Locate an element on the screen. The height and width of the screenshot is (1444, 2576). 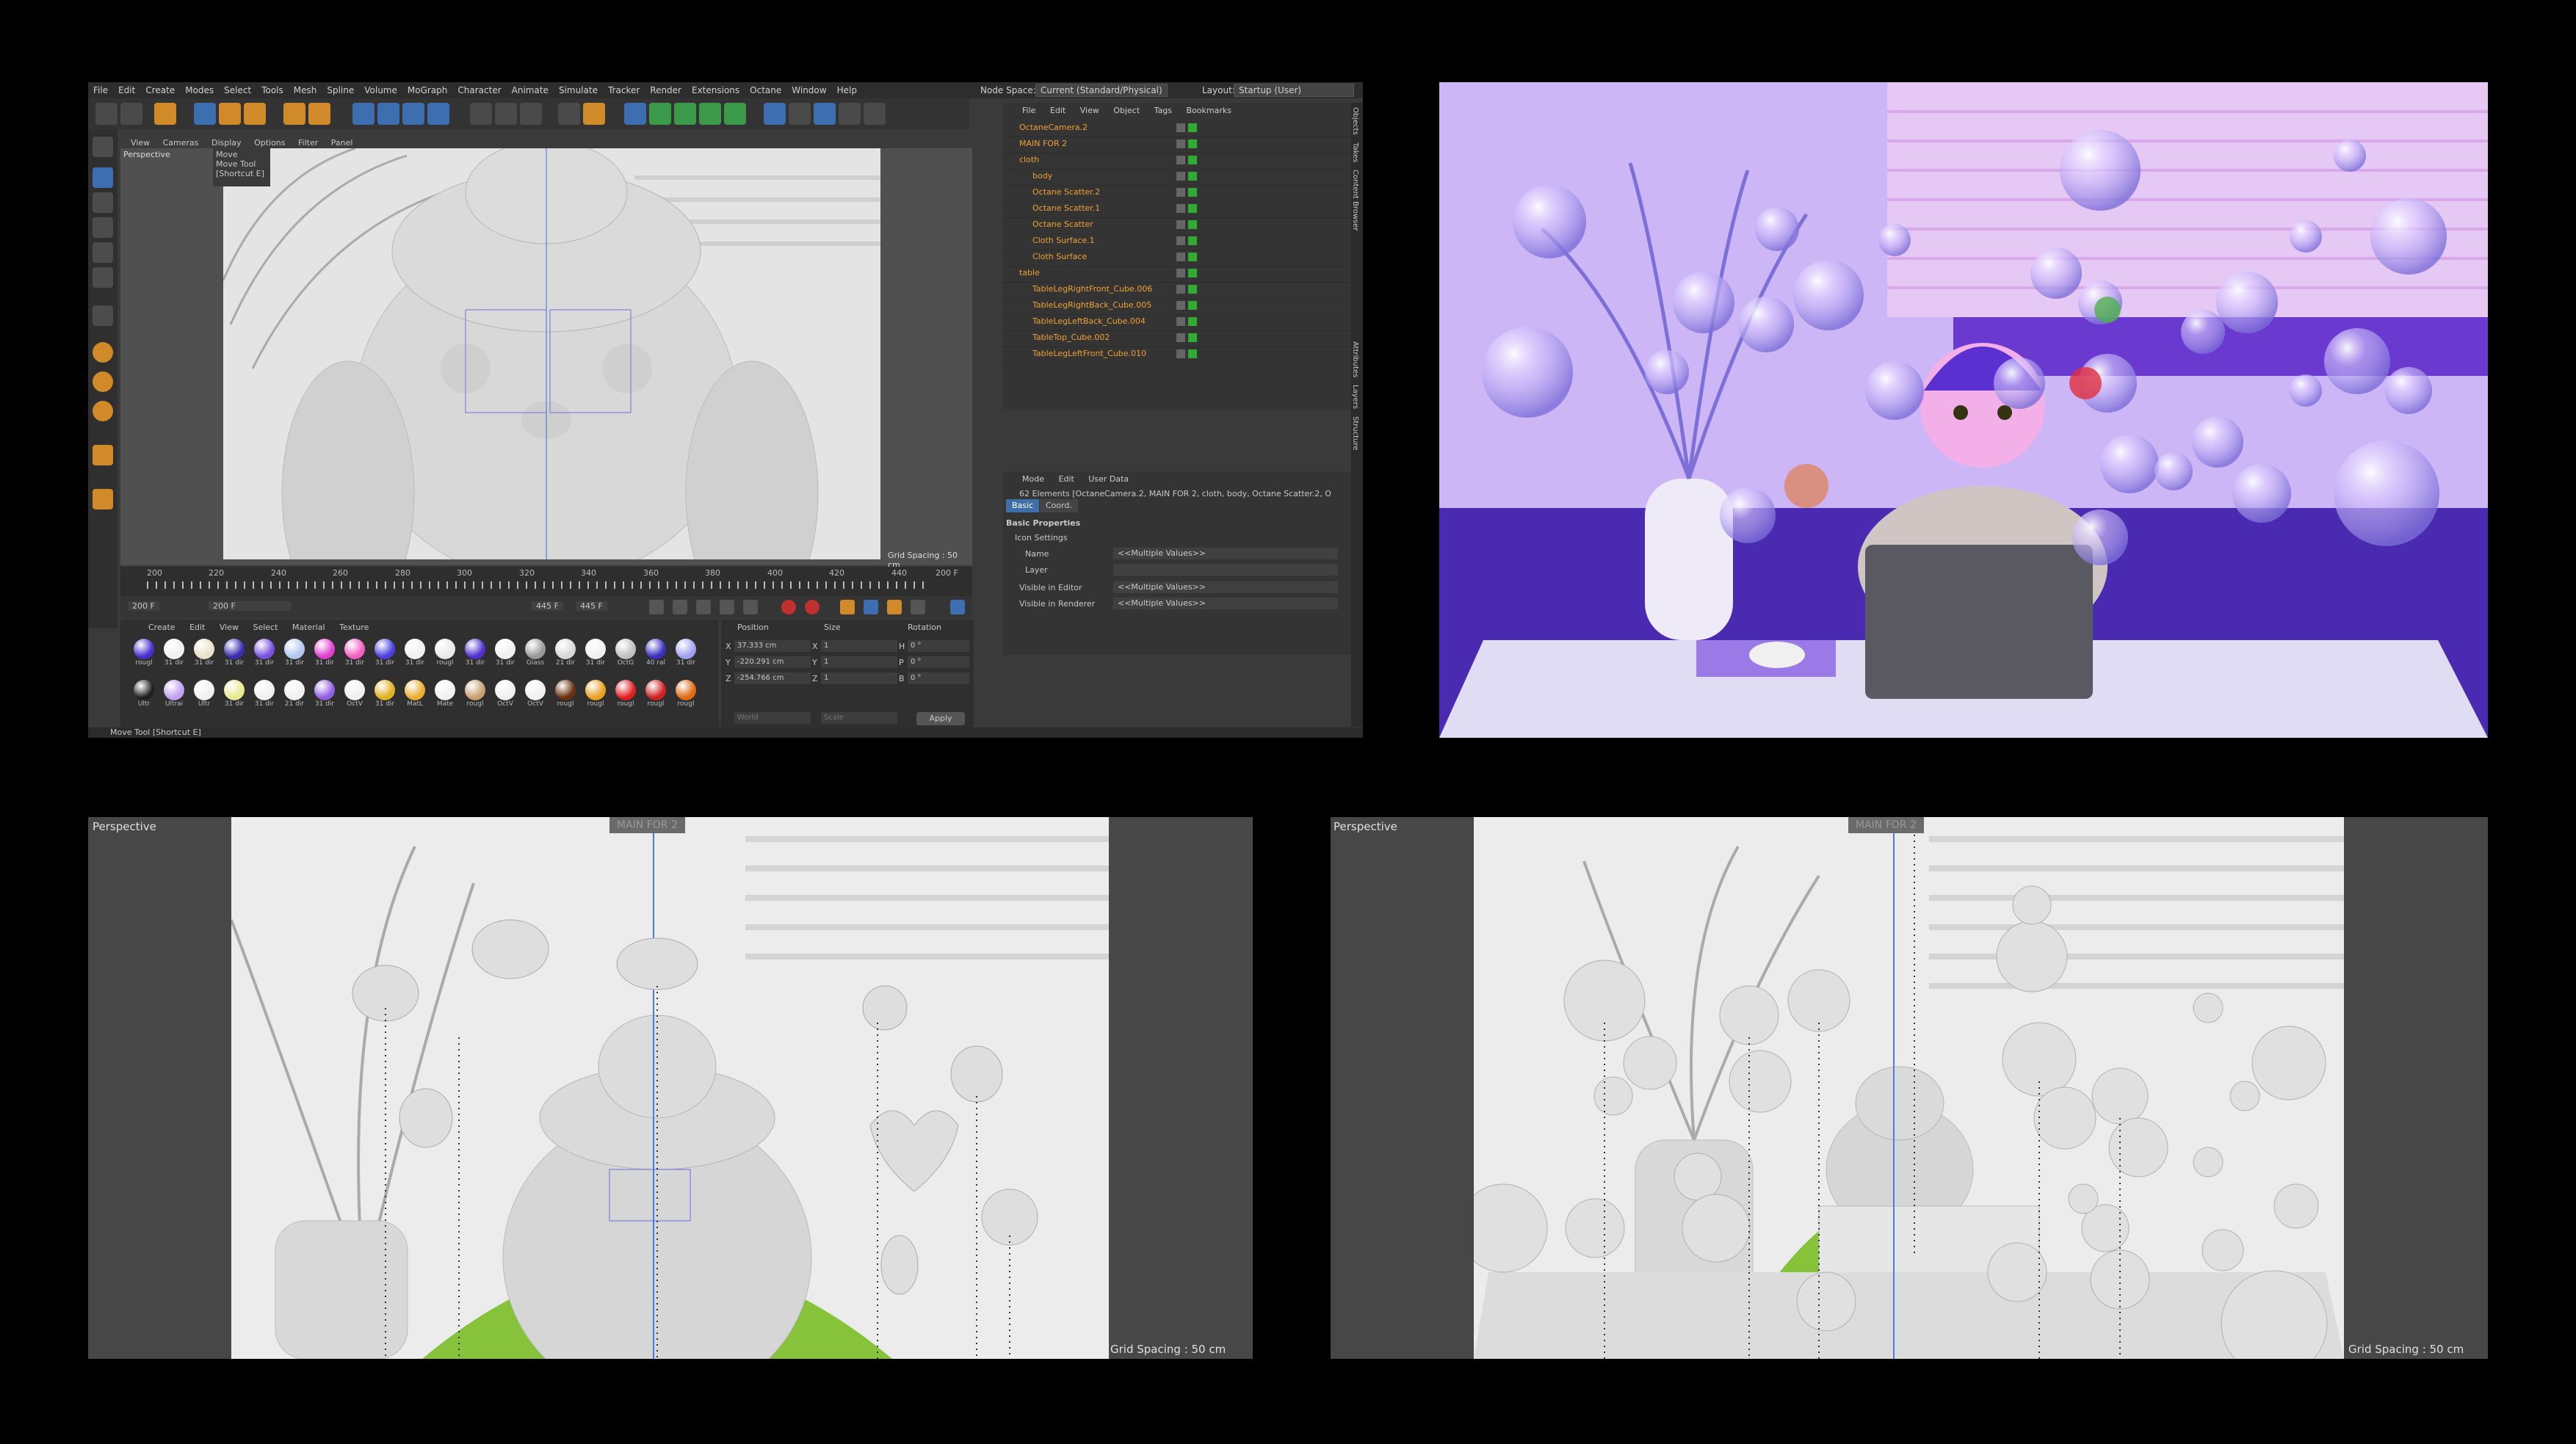
transform-icon is located at coordinates (319, 114).